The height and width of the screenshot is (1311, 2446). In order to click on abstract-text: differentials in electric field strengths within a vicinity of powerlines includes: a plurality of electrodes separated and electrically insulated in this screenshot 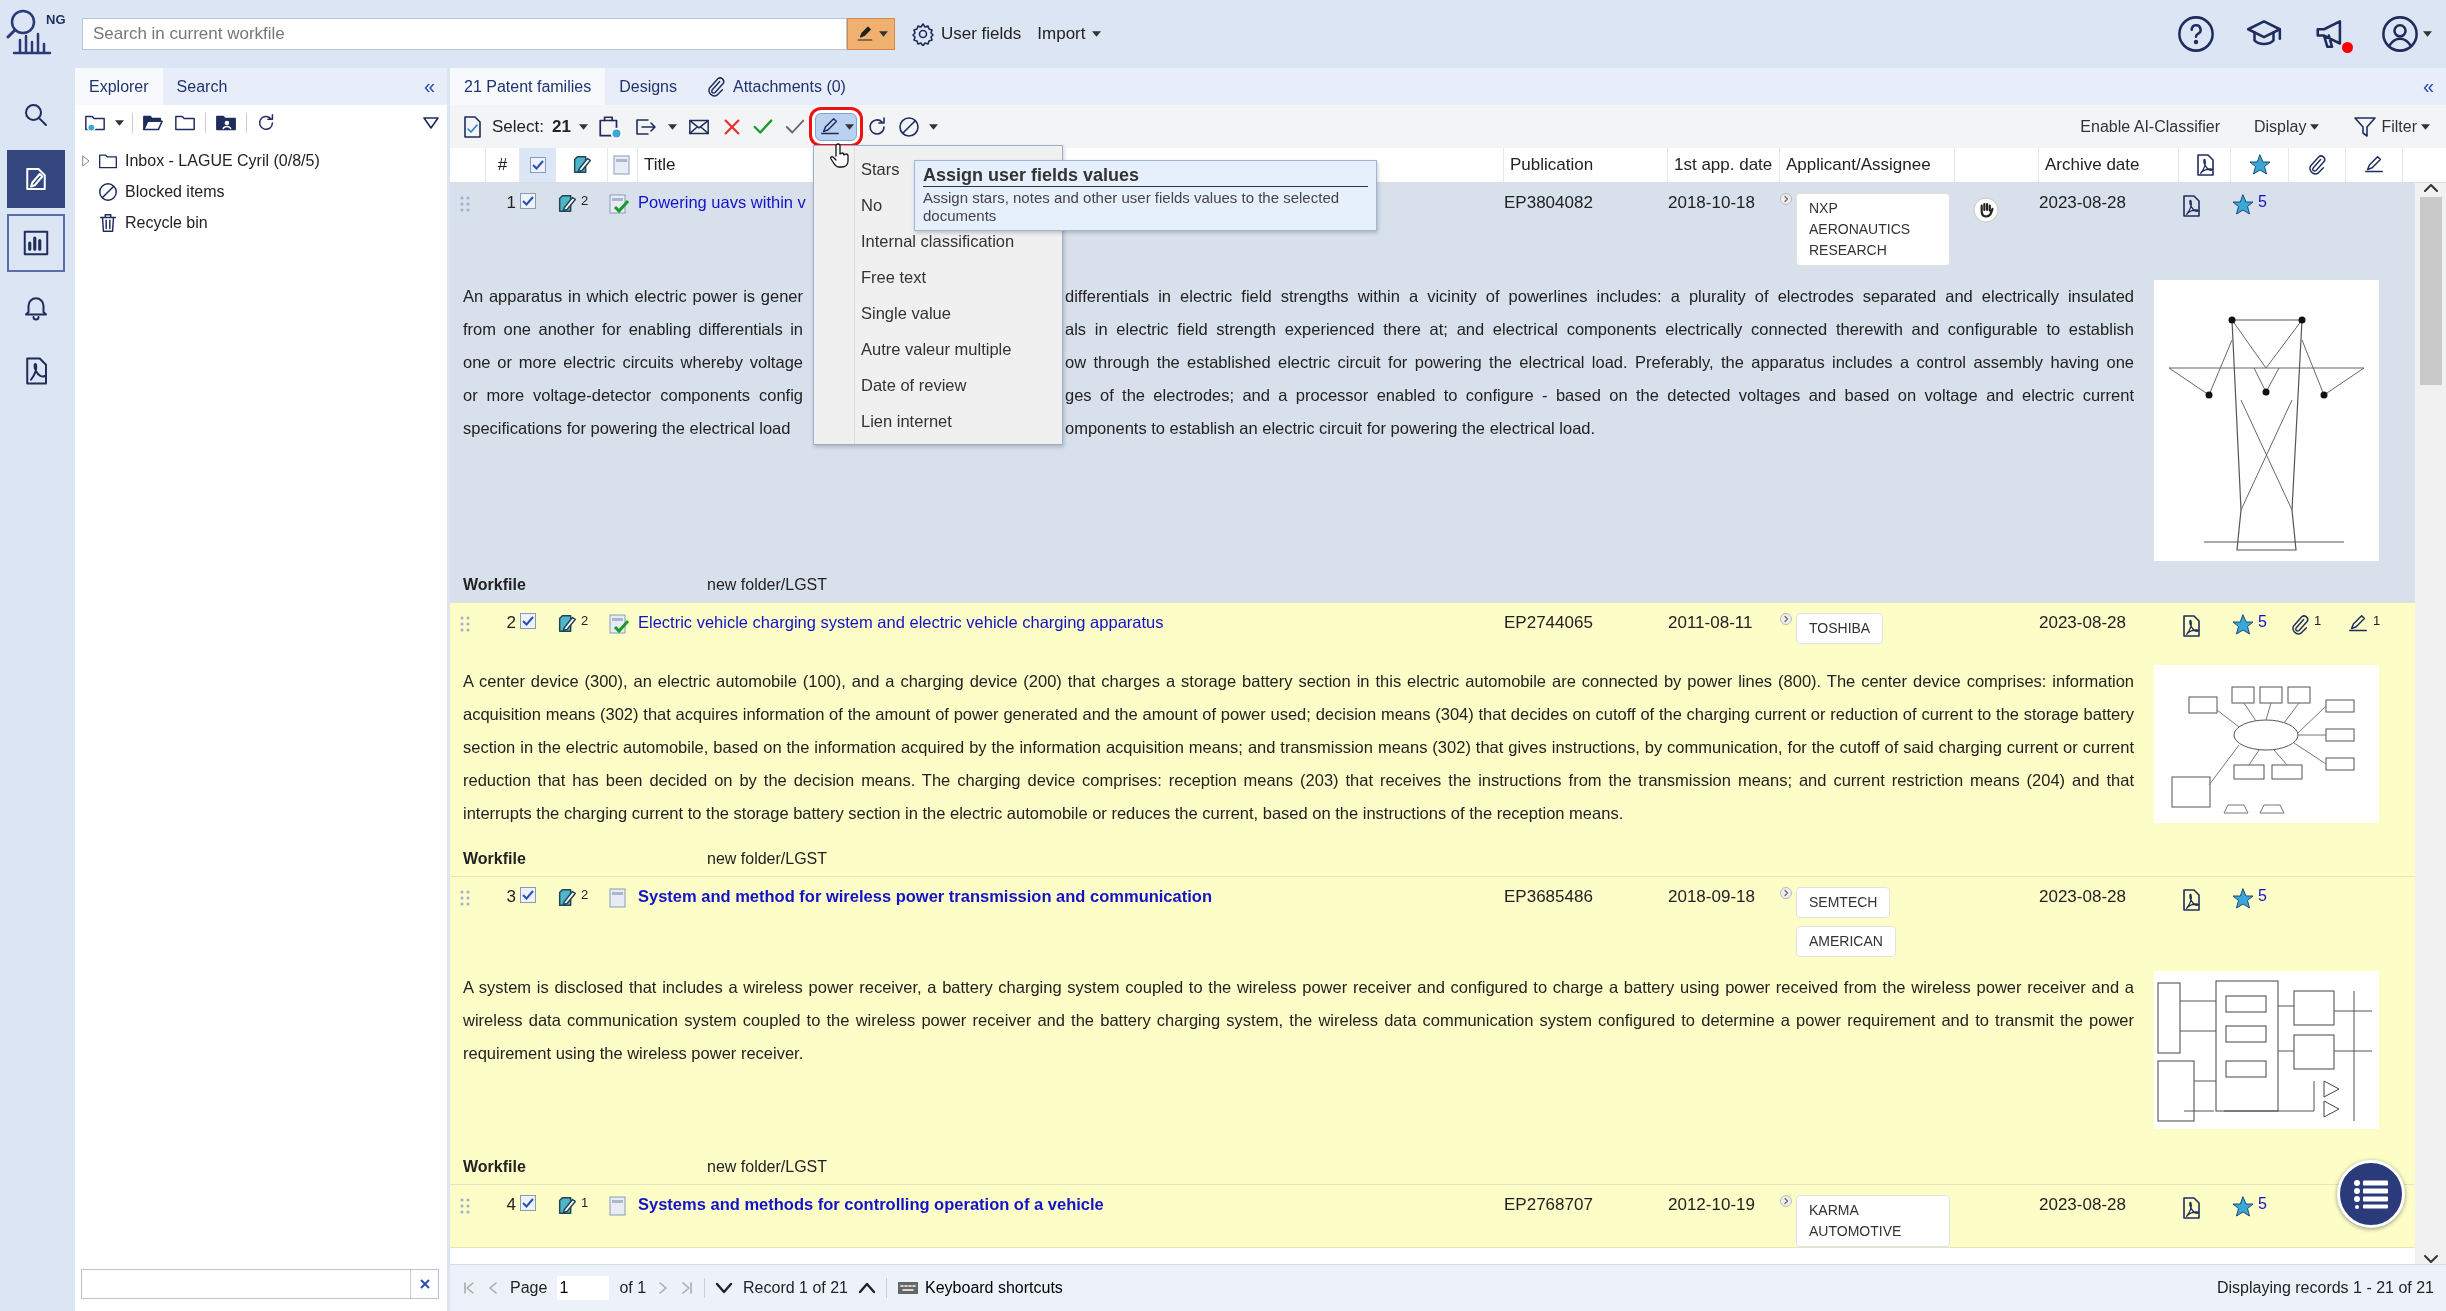, I will do `click(1599, 296)`.